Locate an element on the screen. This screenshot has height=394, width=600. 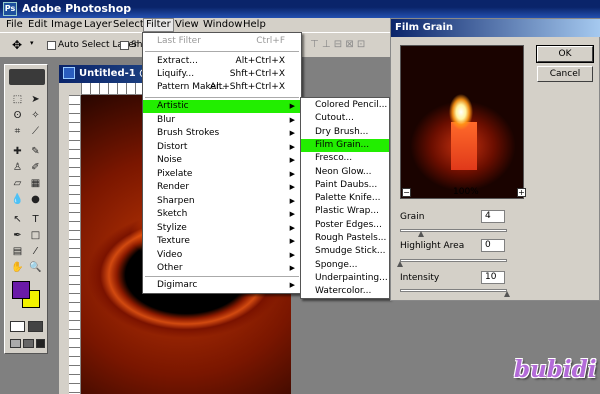
healing-brush-icon: ✚ is located at coordinates (17, 151).